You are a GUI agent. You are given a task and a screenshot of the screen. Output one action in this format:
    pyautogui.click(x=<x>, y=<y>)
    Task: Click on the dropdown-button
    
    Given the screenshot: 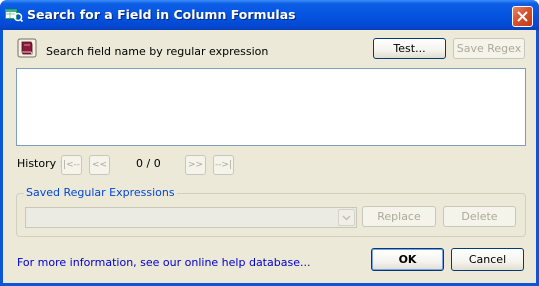 What is the action you would take?
    pyautogui.click(x=346, y=217)
    